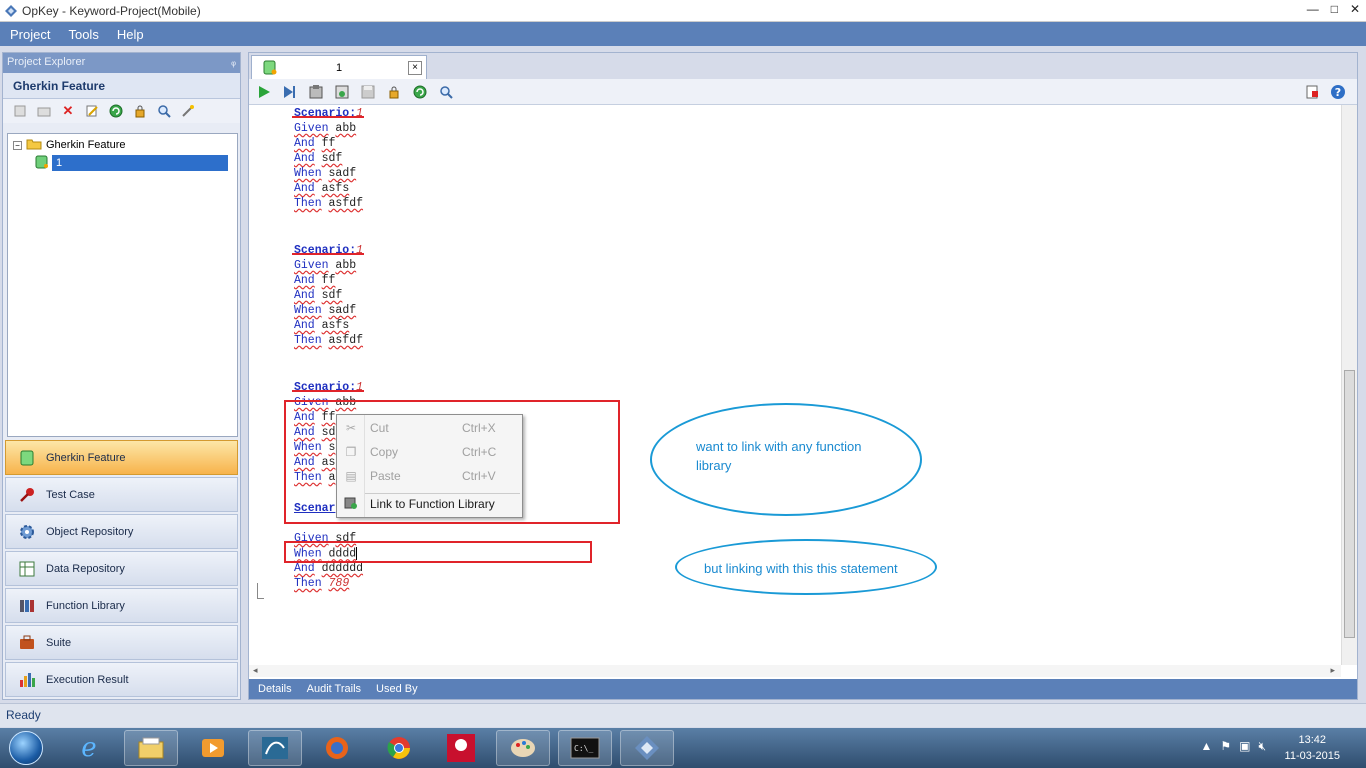  Describe the element at coordinates (325, 128) in the screenshot. I see `code-line: Given abb` at that location.